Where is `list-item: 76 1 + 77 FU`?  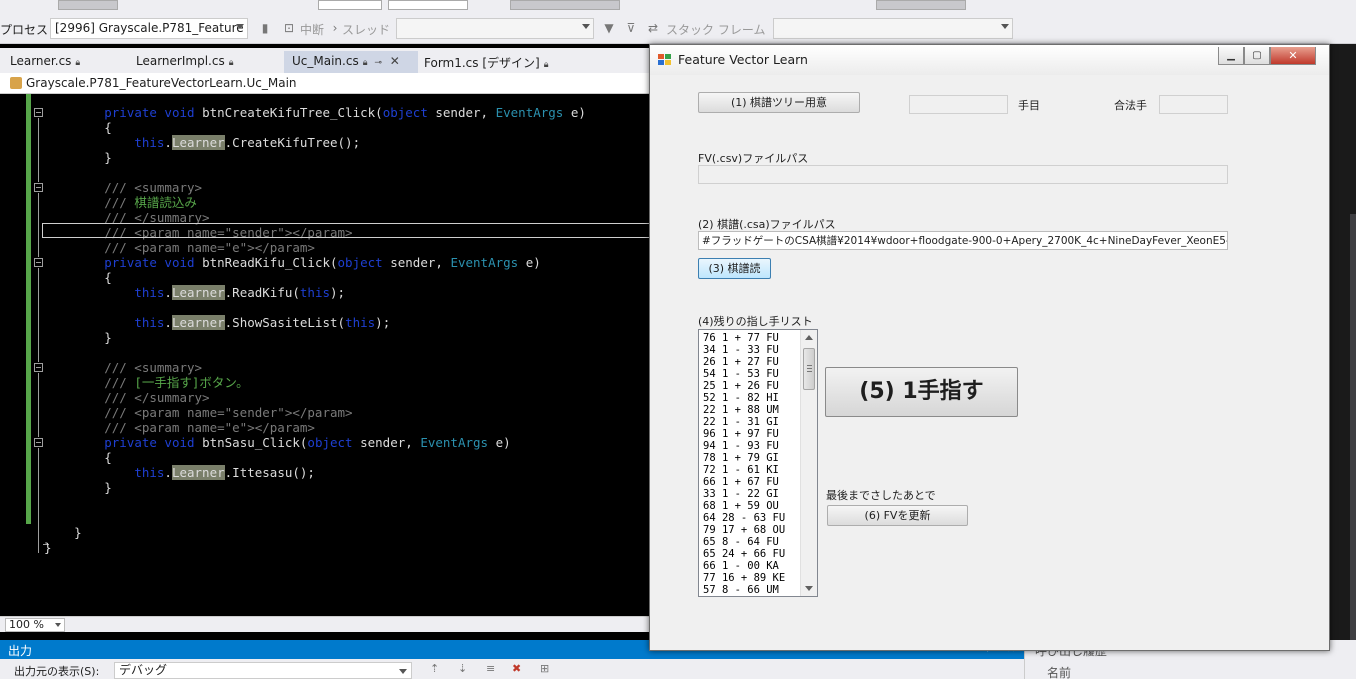 list-item: 76 1 + 77 FU is located at coordinates (744, 338).